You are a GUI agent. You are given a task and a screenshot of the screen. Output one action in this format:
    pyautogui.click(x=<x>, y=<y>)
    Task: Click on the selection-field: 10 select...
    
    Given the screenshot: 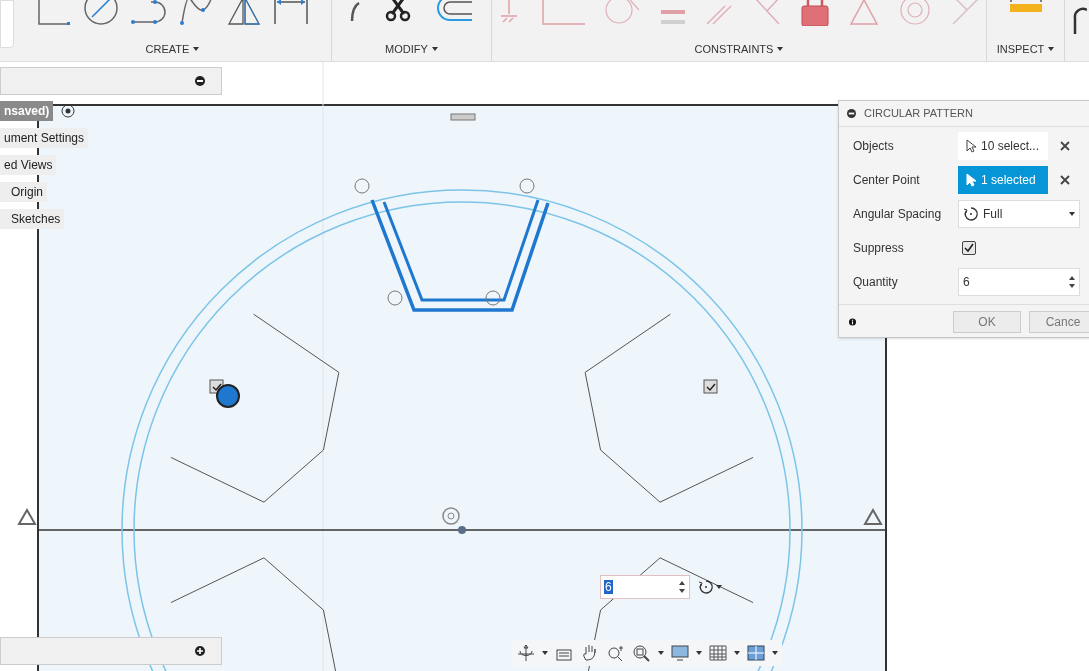 What is the action you would take?
    pyautogui.click(x=1003, y=146)
    